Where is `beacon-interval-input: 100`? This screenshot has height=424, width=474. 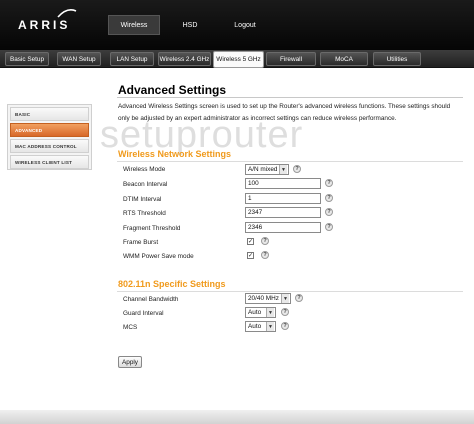
beacon-interval-input: 100 is located at coordinates (283, 183).